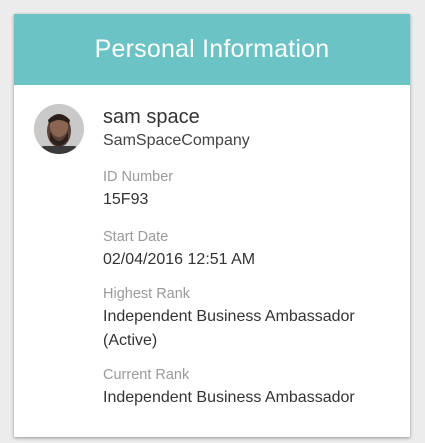 This screenshot has height=443, width=425. What do you see at coordinates (229, 328) in the screenshot?
I see `field-value: Independent Business Ambassador (Active)` at bounding box center [229, 328].